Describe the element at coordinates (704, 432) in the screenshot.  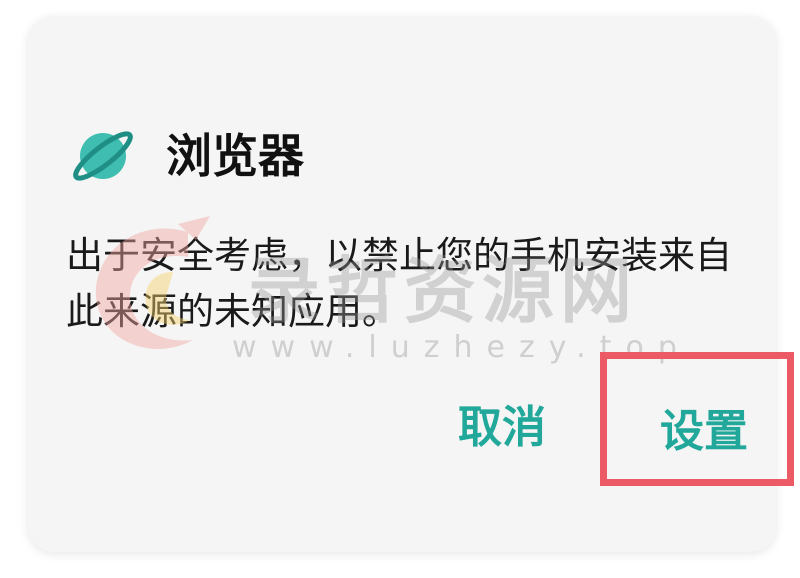
I see `settings-button: 设置` at that location.